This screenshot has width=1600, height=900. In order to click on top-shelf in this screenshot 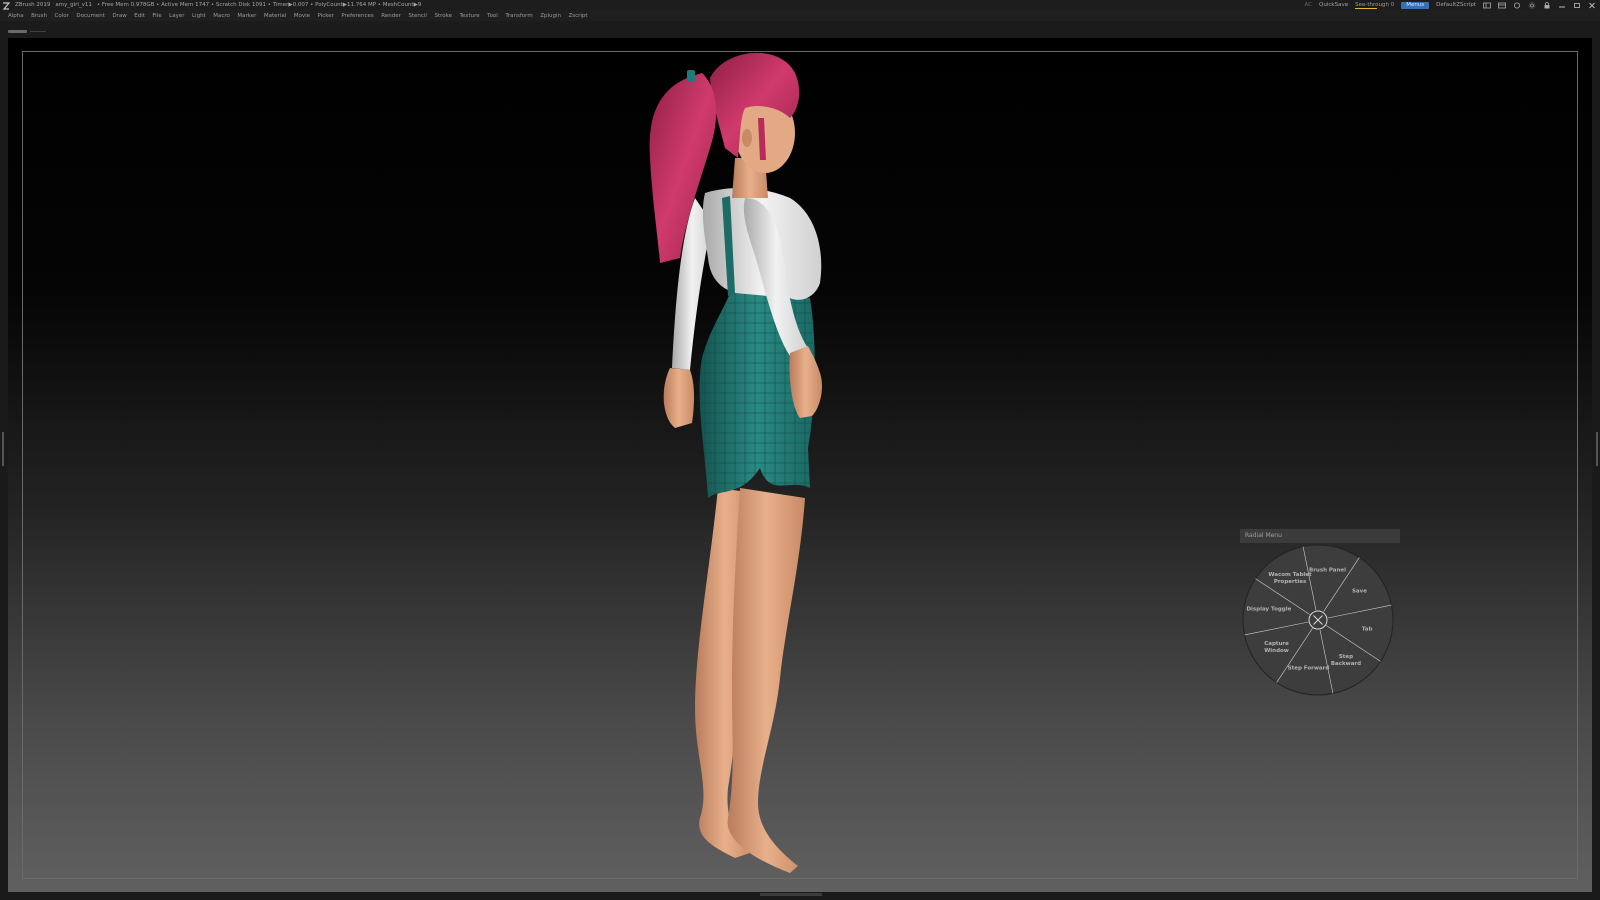, I will do `click(800, 30)`.